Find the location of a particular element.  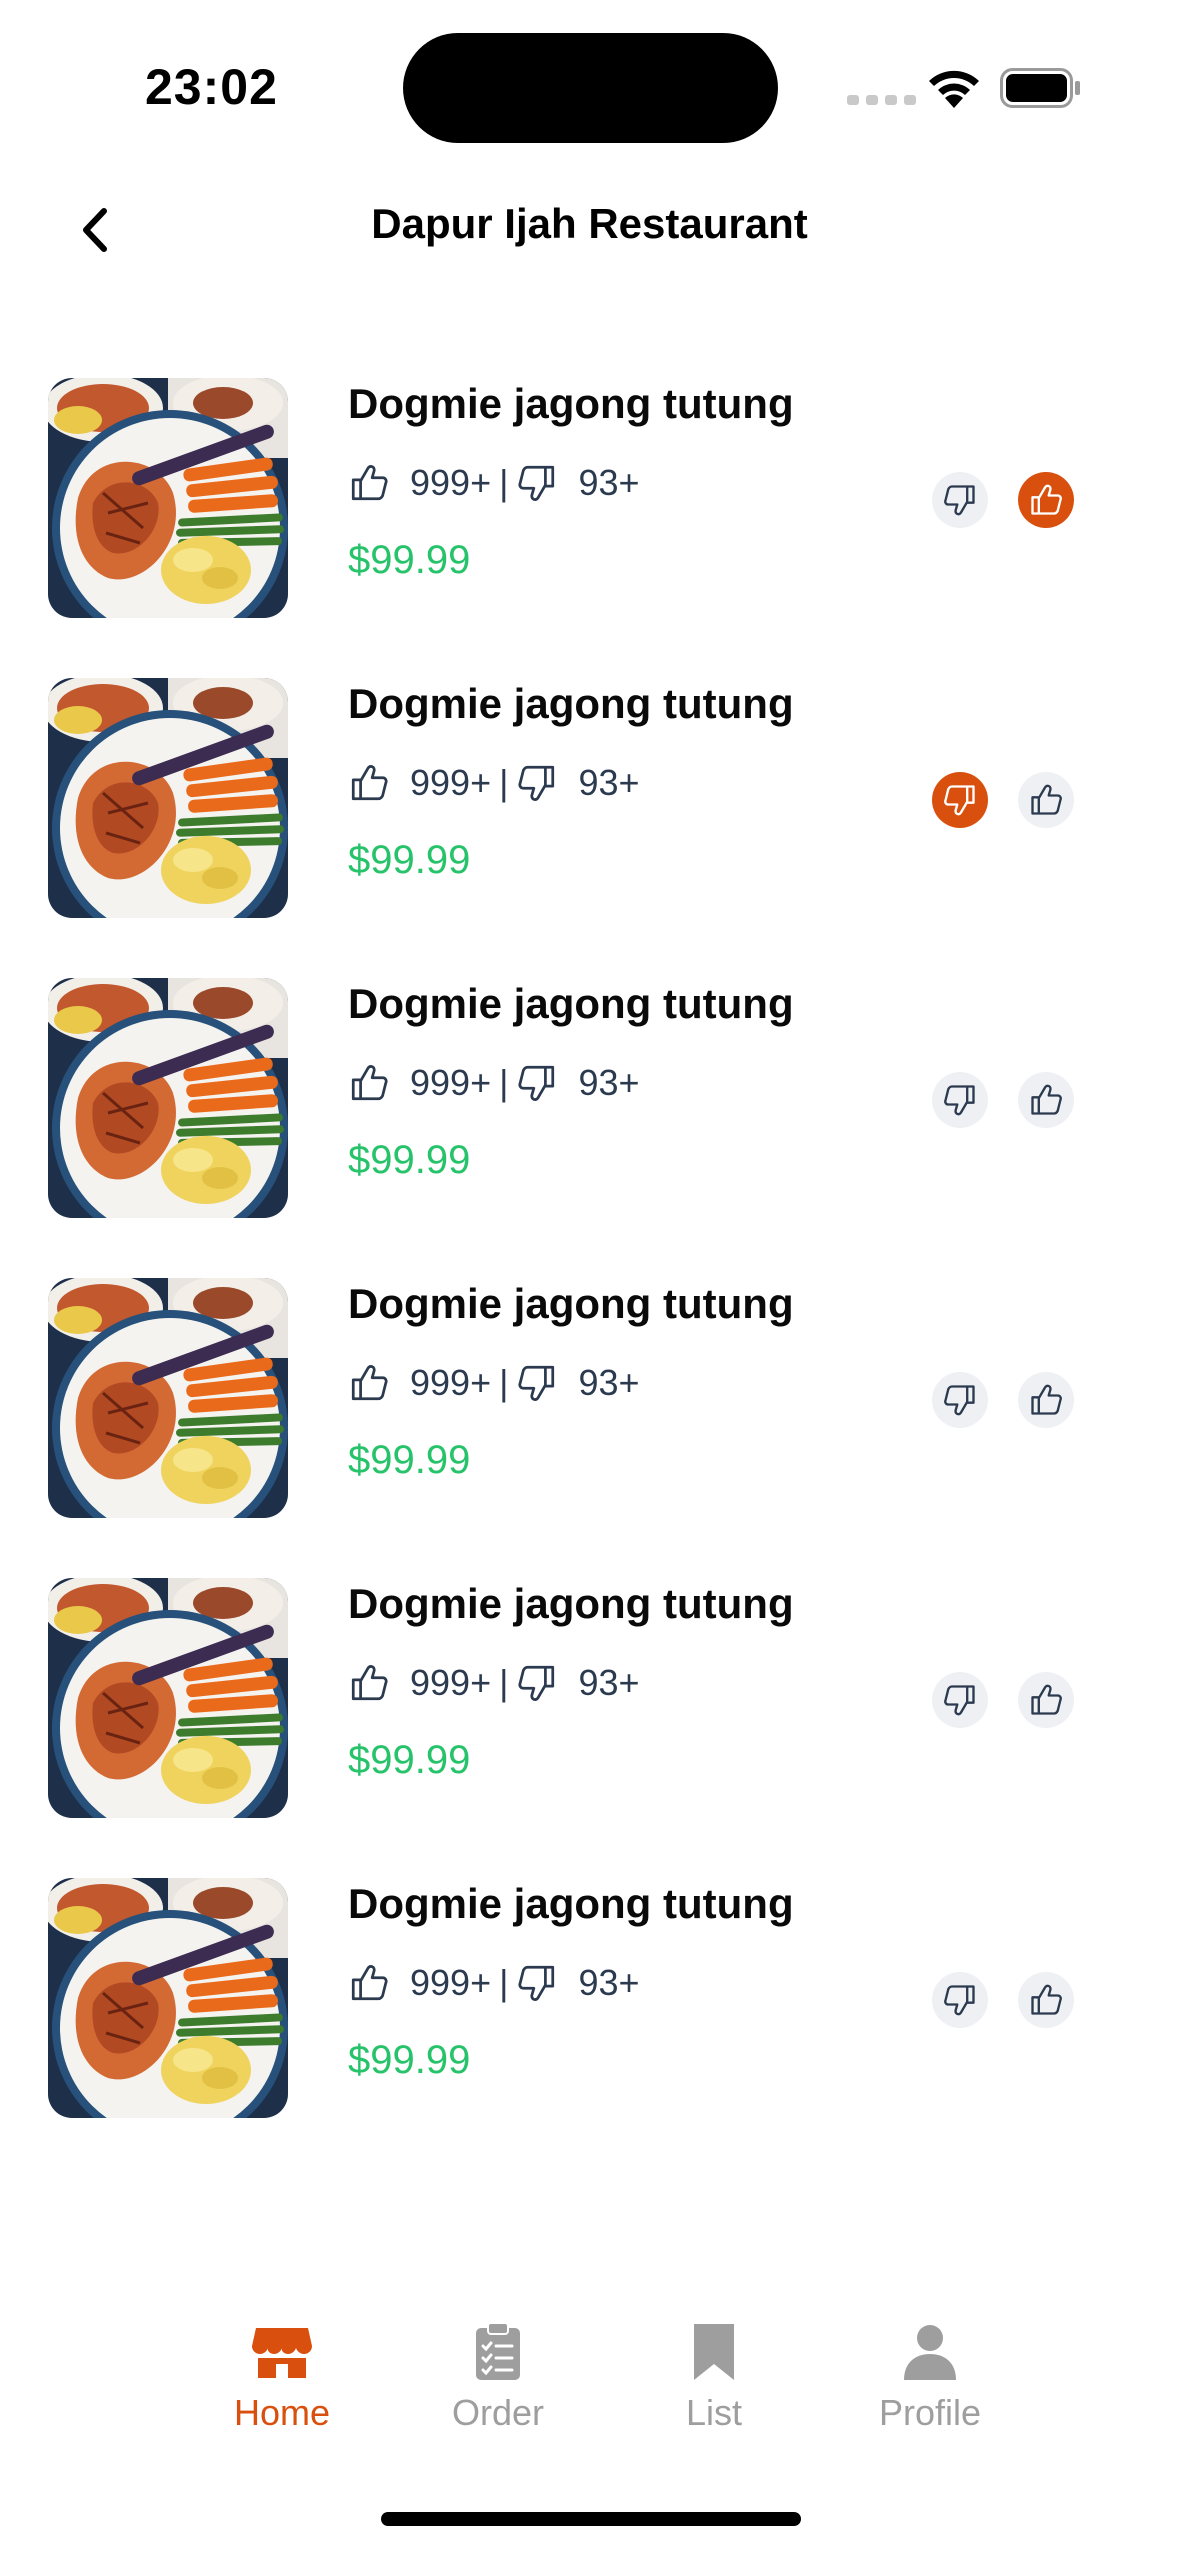

status-time: 23:02 is located at coordinates (211, 87).